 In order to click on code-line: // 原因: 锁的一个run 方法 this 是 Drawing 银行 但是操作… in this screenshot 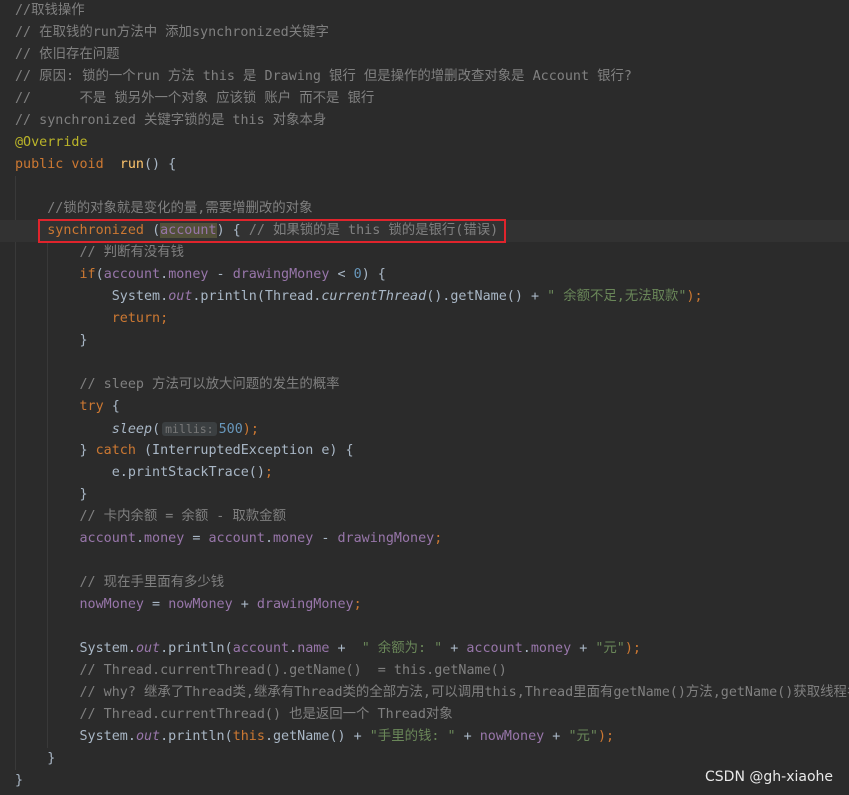, I will do `click(432, 77)`.